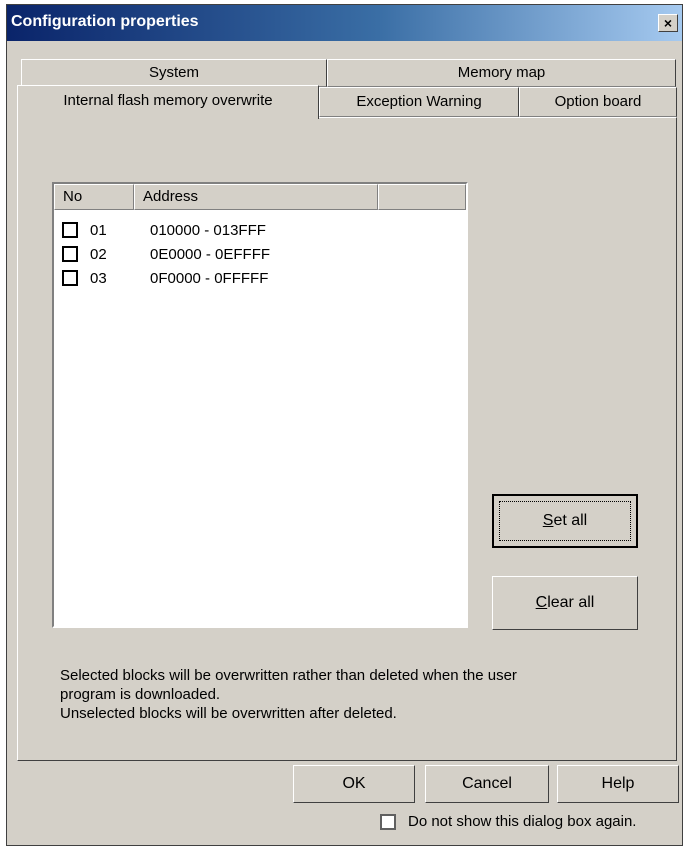  Describe the element at coordinates (94, 197) in the screenshot. I see `column-header-no: No` at that location.